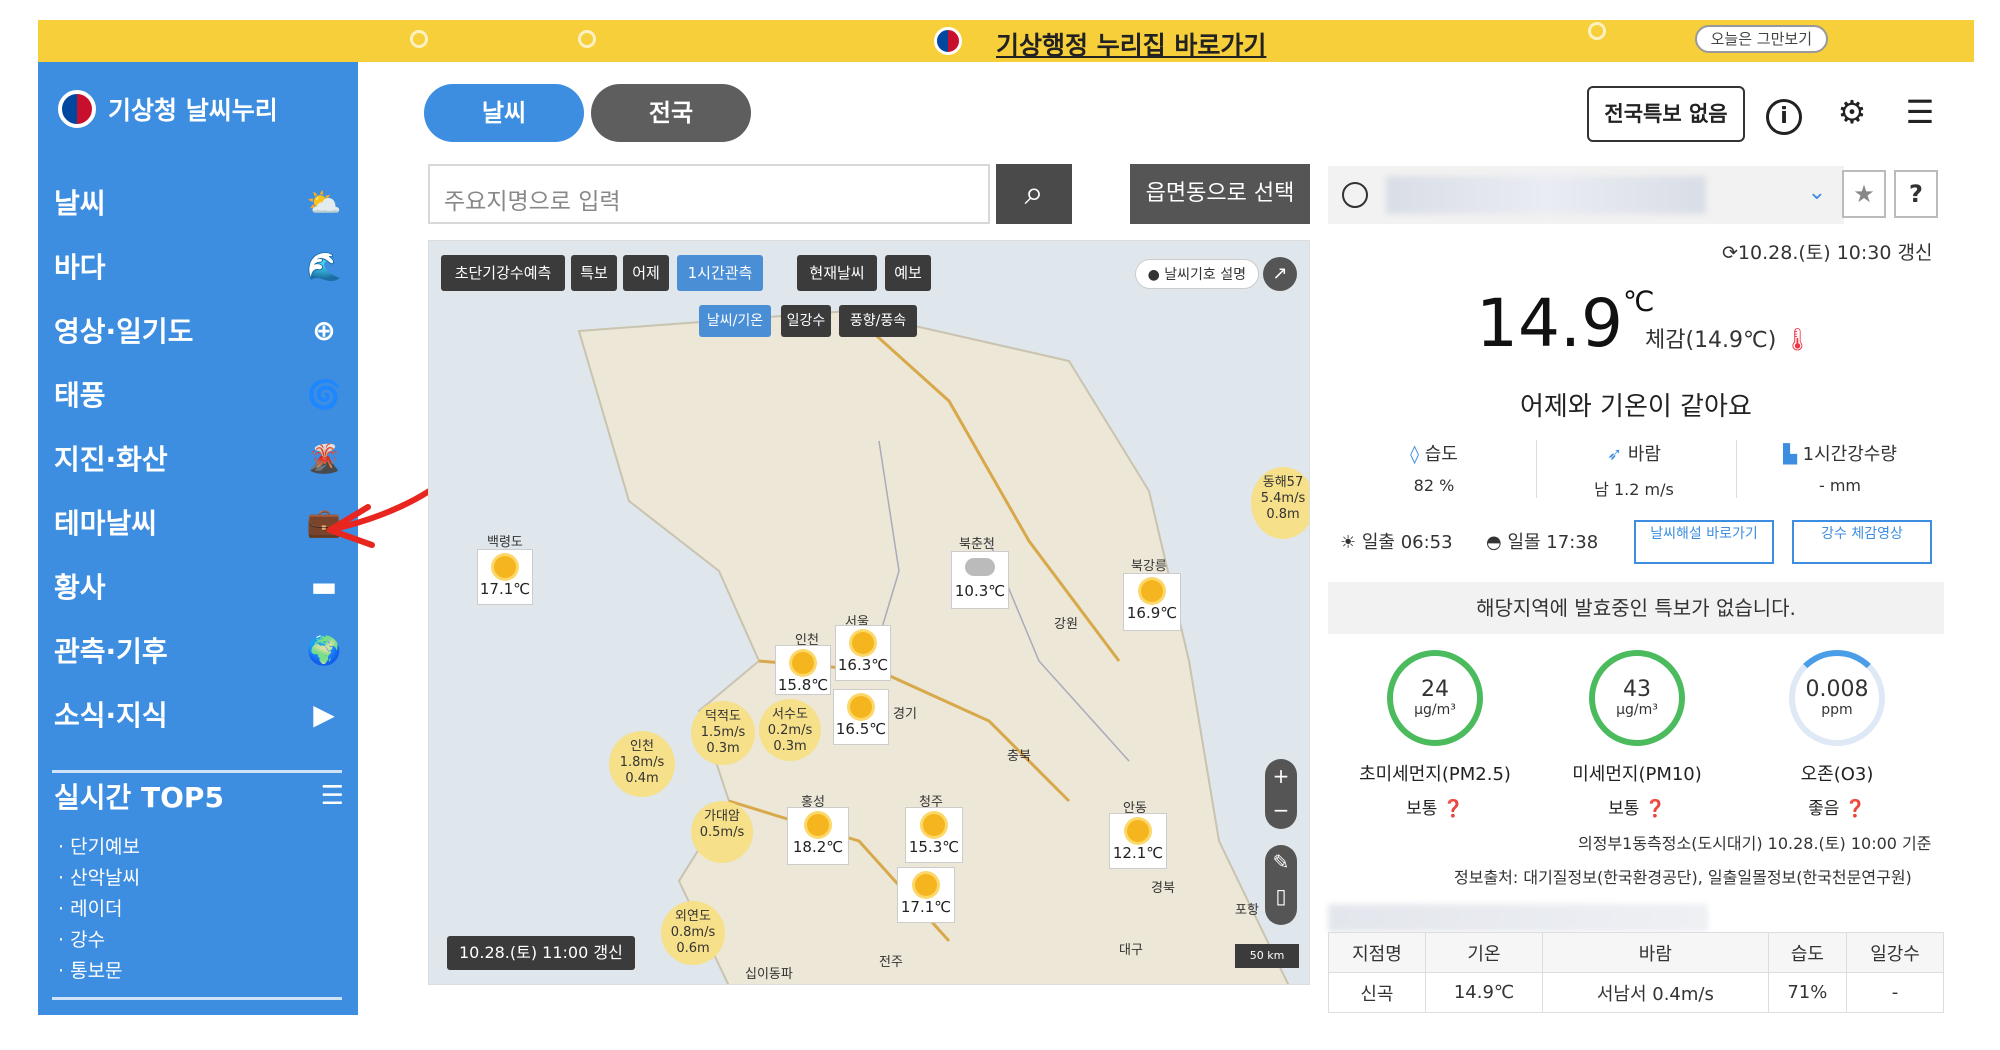  Describe the element at coordinates (99, 940) in the screenshot. I see `top5-item: · 강수` at that location.